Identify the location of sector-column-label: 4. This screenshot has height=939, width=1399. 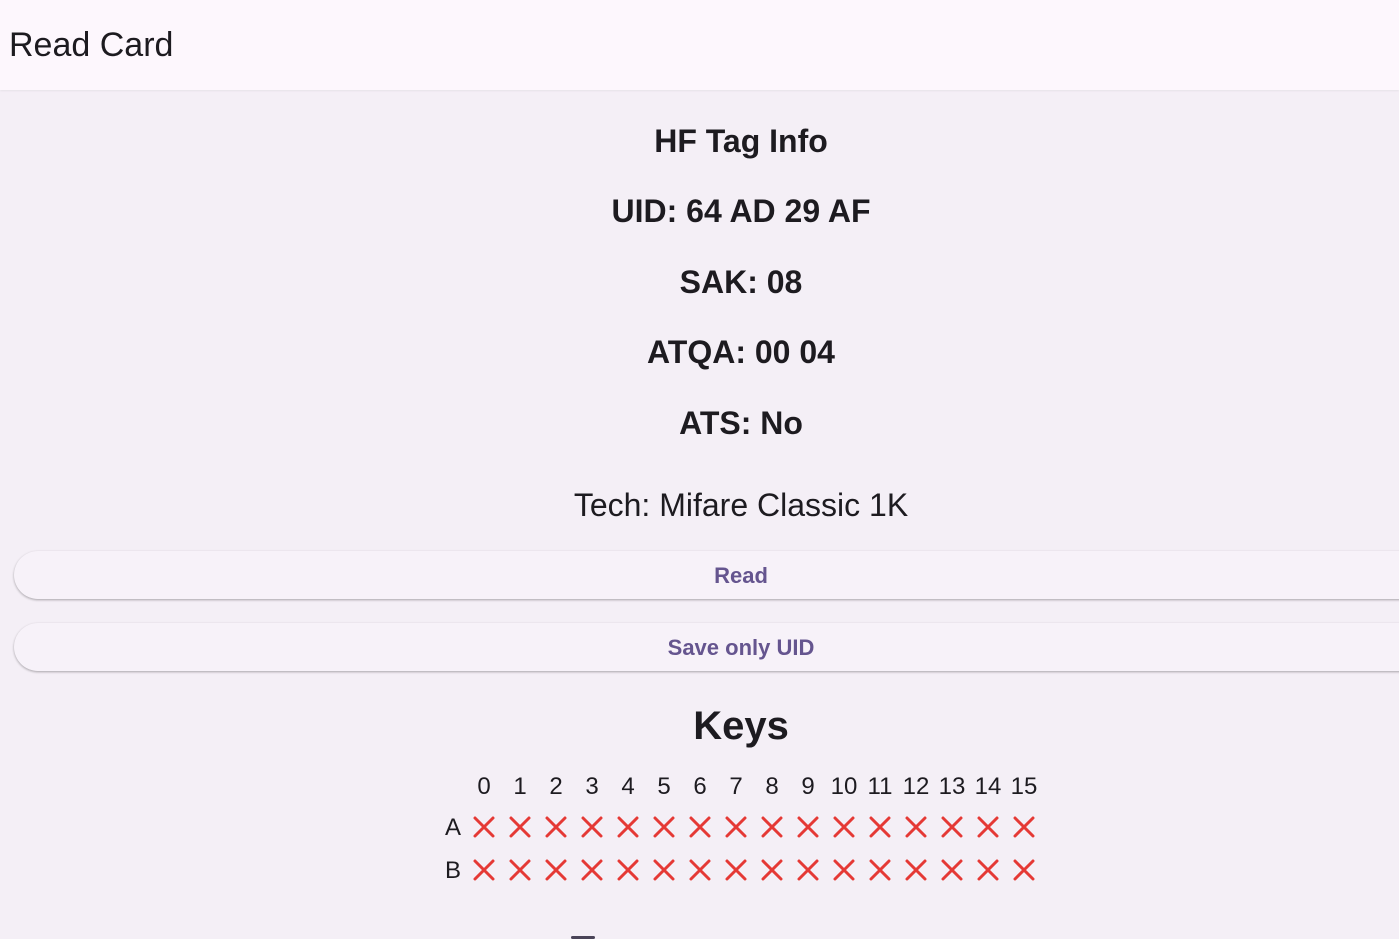
(628, 786).